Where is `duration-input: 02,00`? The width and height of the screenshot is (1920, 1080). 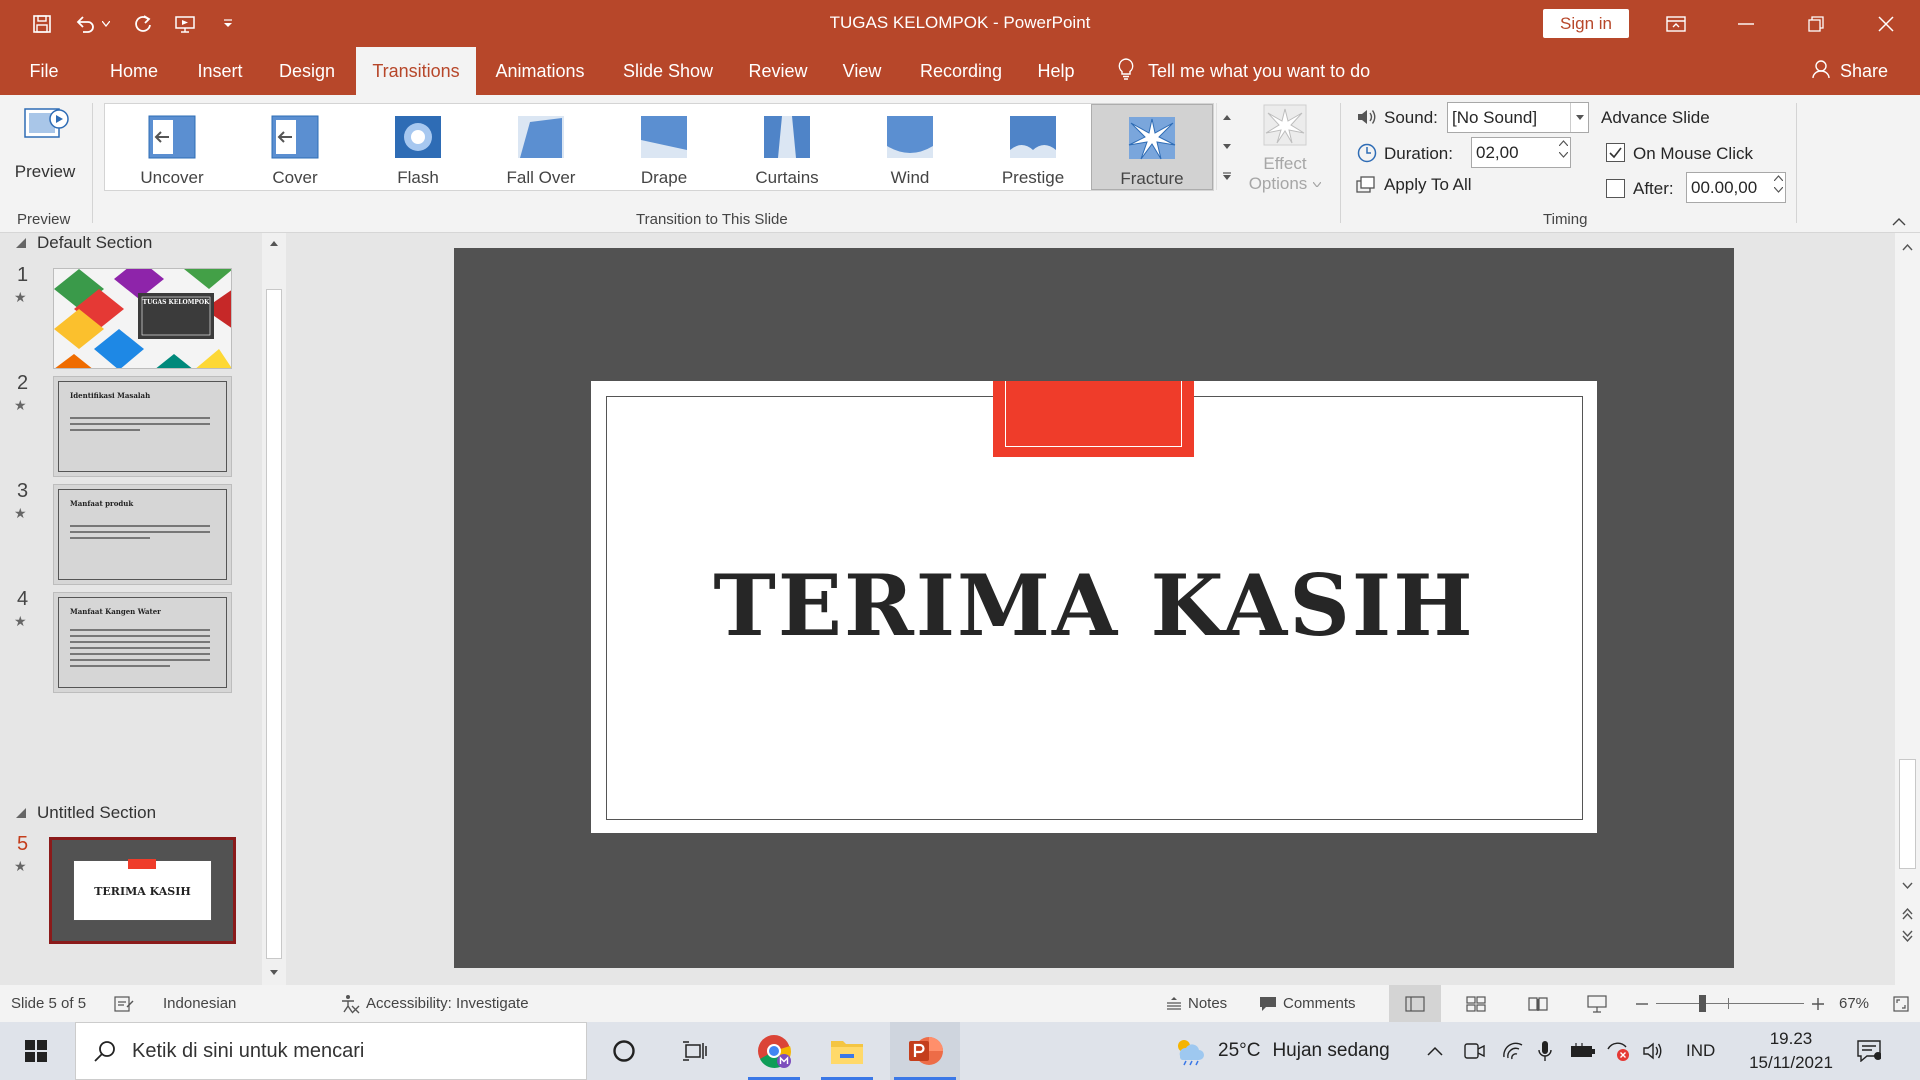
duration-input: 02,00 is located at coordinates (1521, 152).